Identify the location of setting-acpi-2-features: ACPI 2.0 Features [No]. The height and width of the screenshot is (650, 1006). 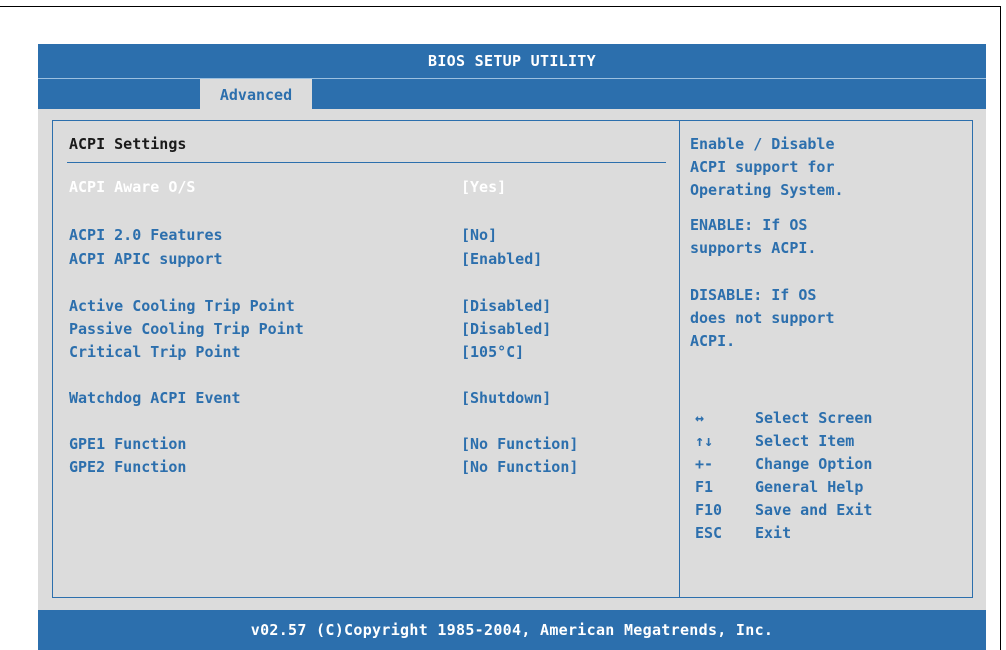
(369, 235).